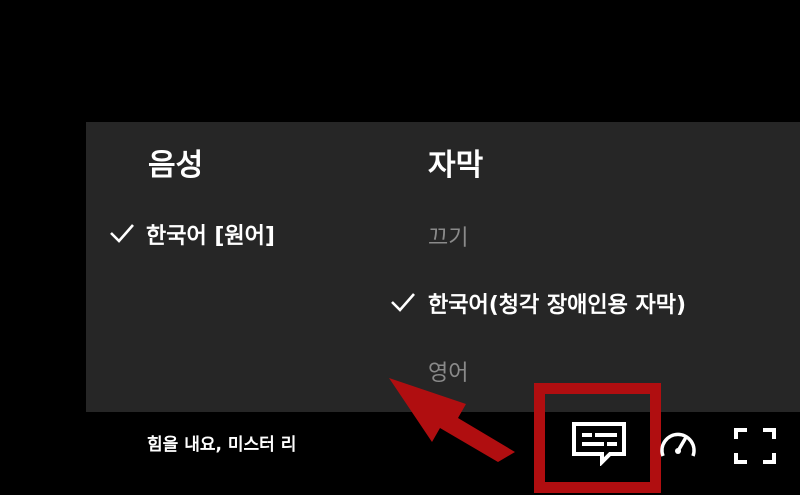 Image resolution: width=800 pixels, height=495 pixels. I want to click on fullscreen-icon, so click(755, 446).